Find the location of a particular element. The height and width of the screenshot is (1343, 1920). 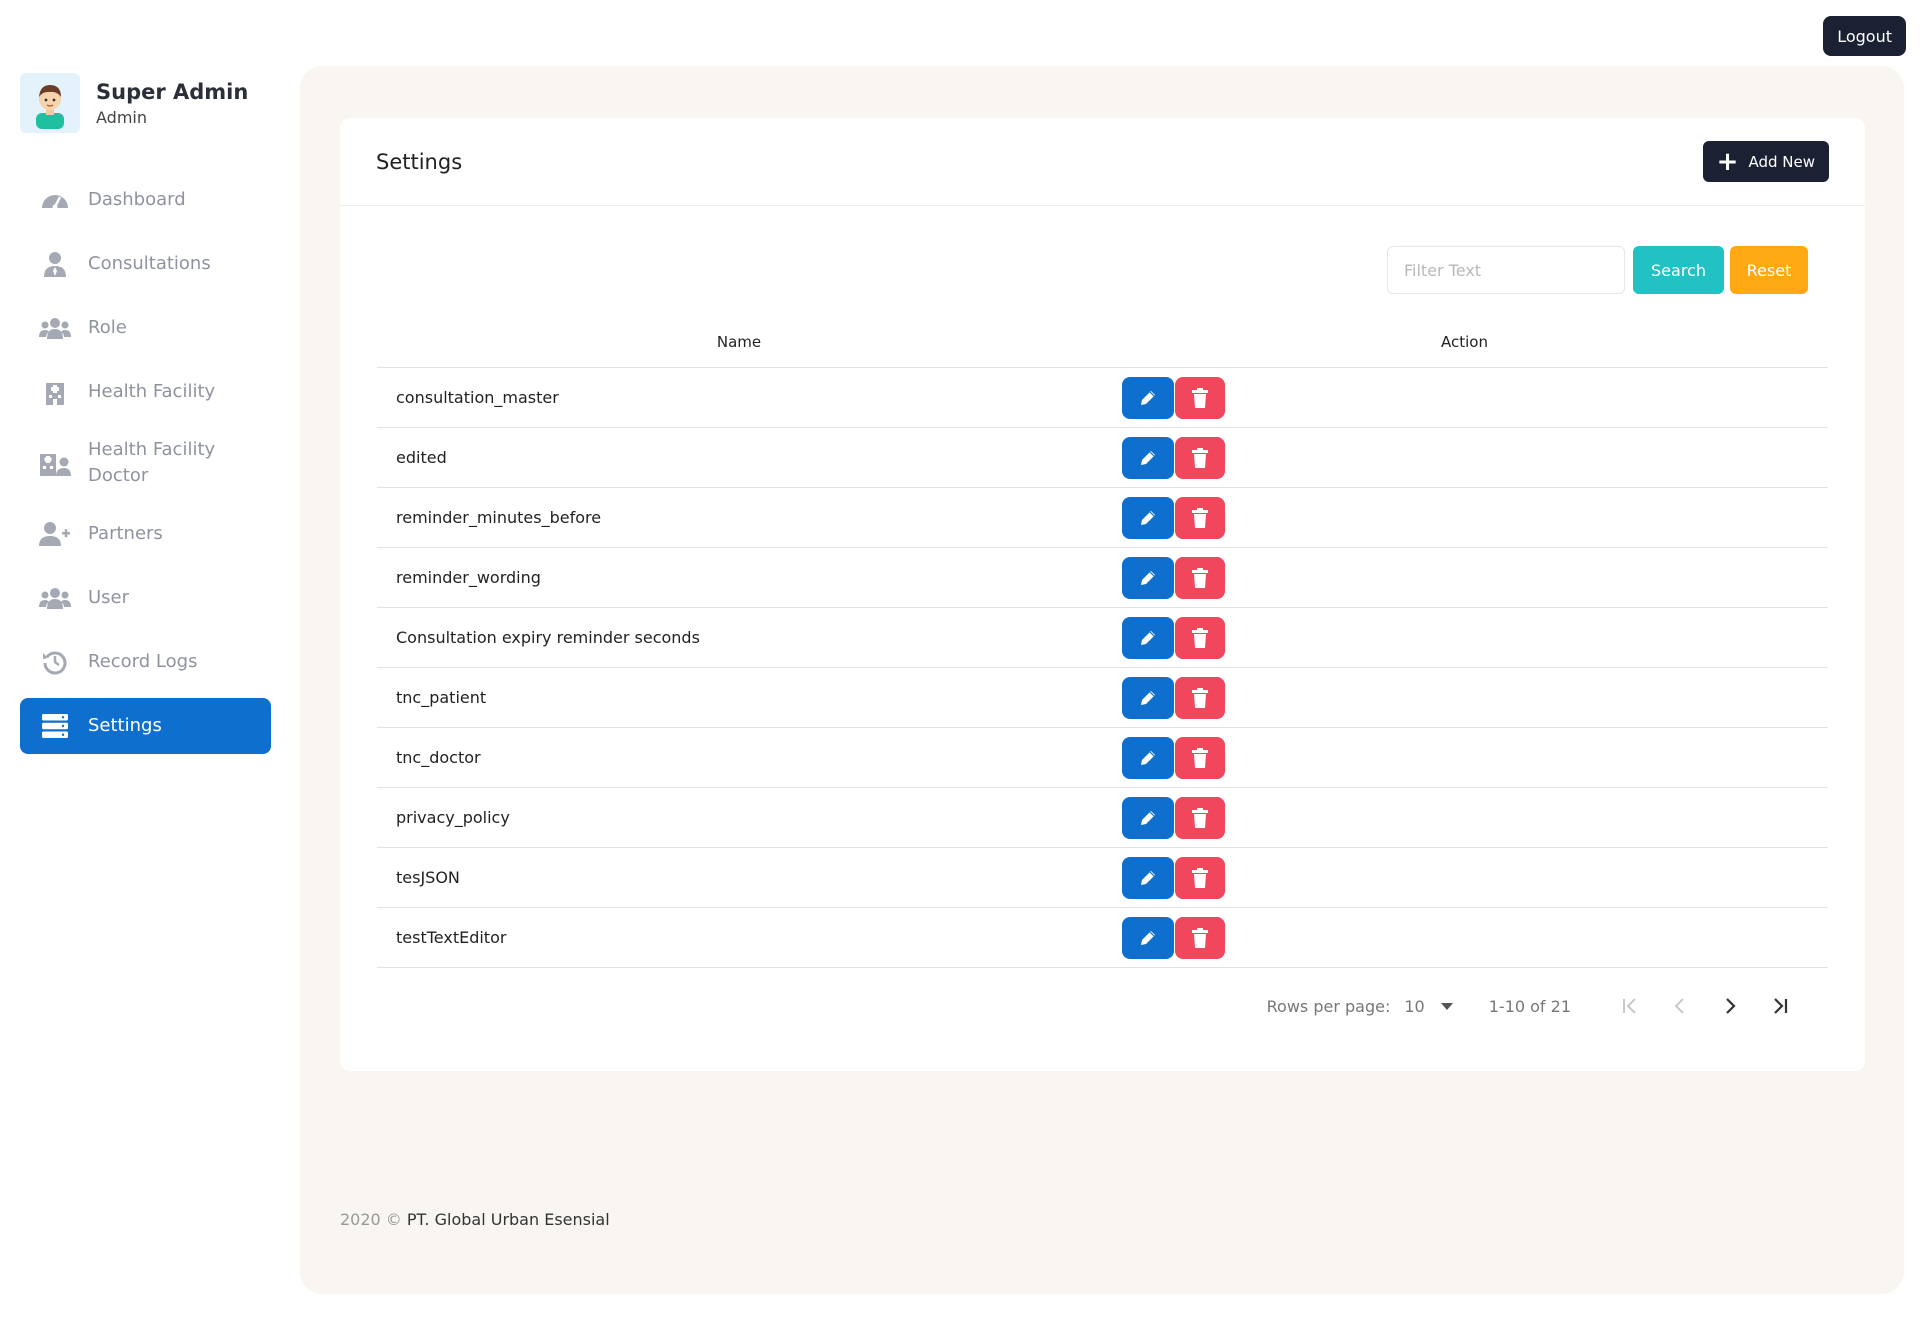

next-page-button is located at coordinates (1730, 1006).